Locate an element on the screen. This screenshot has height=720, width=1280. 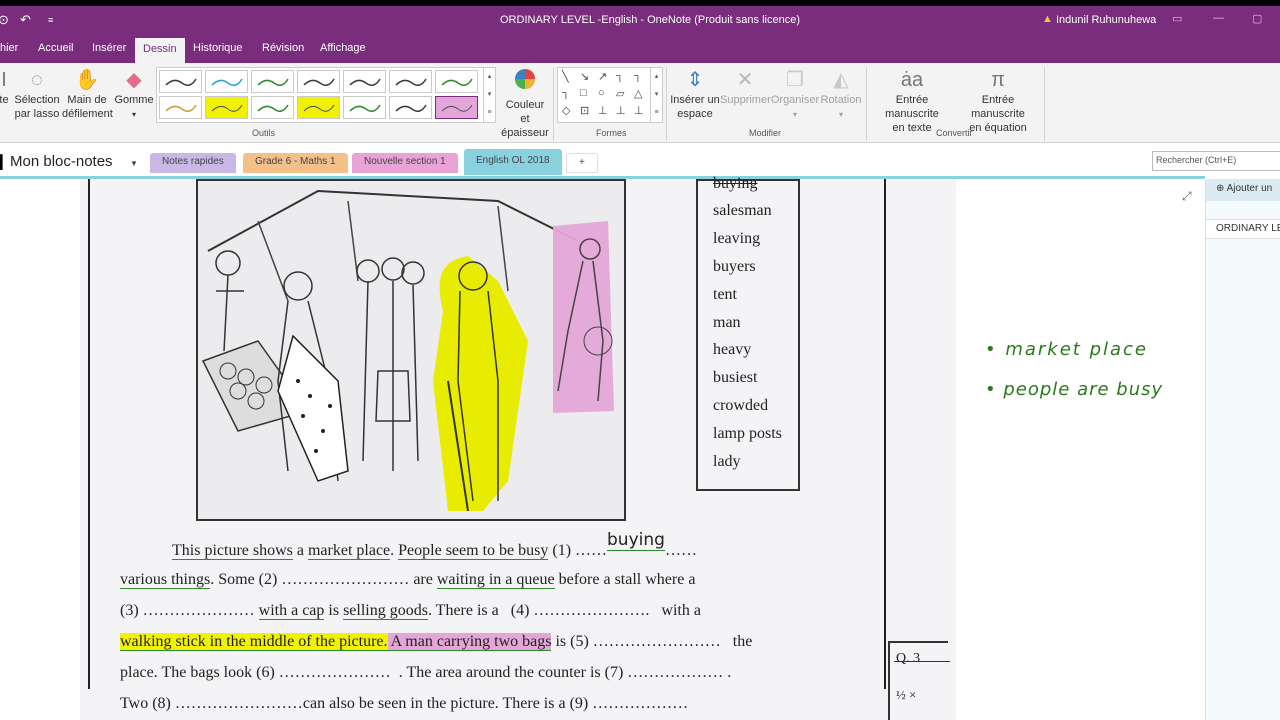
ink-to-text-button: ȧa Entrée manuscrite en texte is located at coordinates (912, 101).